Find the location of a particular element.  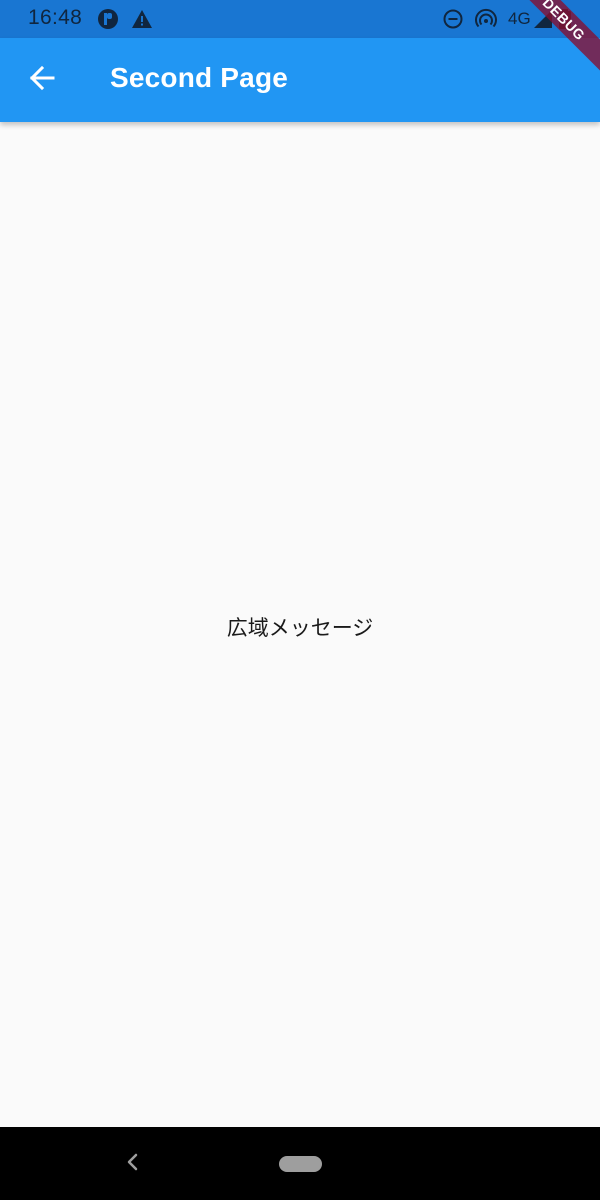

system-nav-bar is located at coordinates (300, 1163).